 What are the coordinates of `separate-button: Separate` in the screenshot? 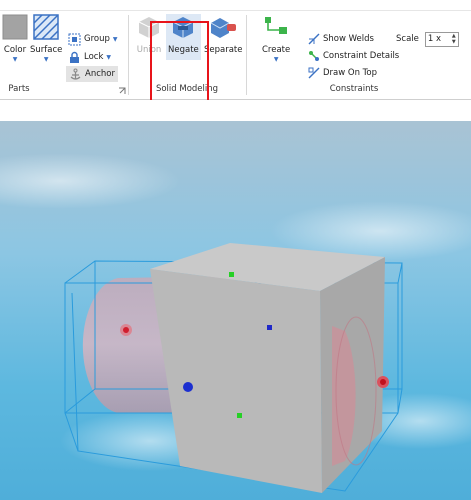 It's located at (223, 34).